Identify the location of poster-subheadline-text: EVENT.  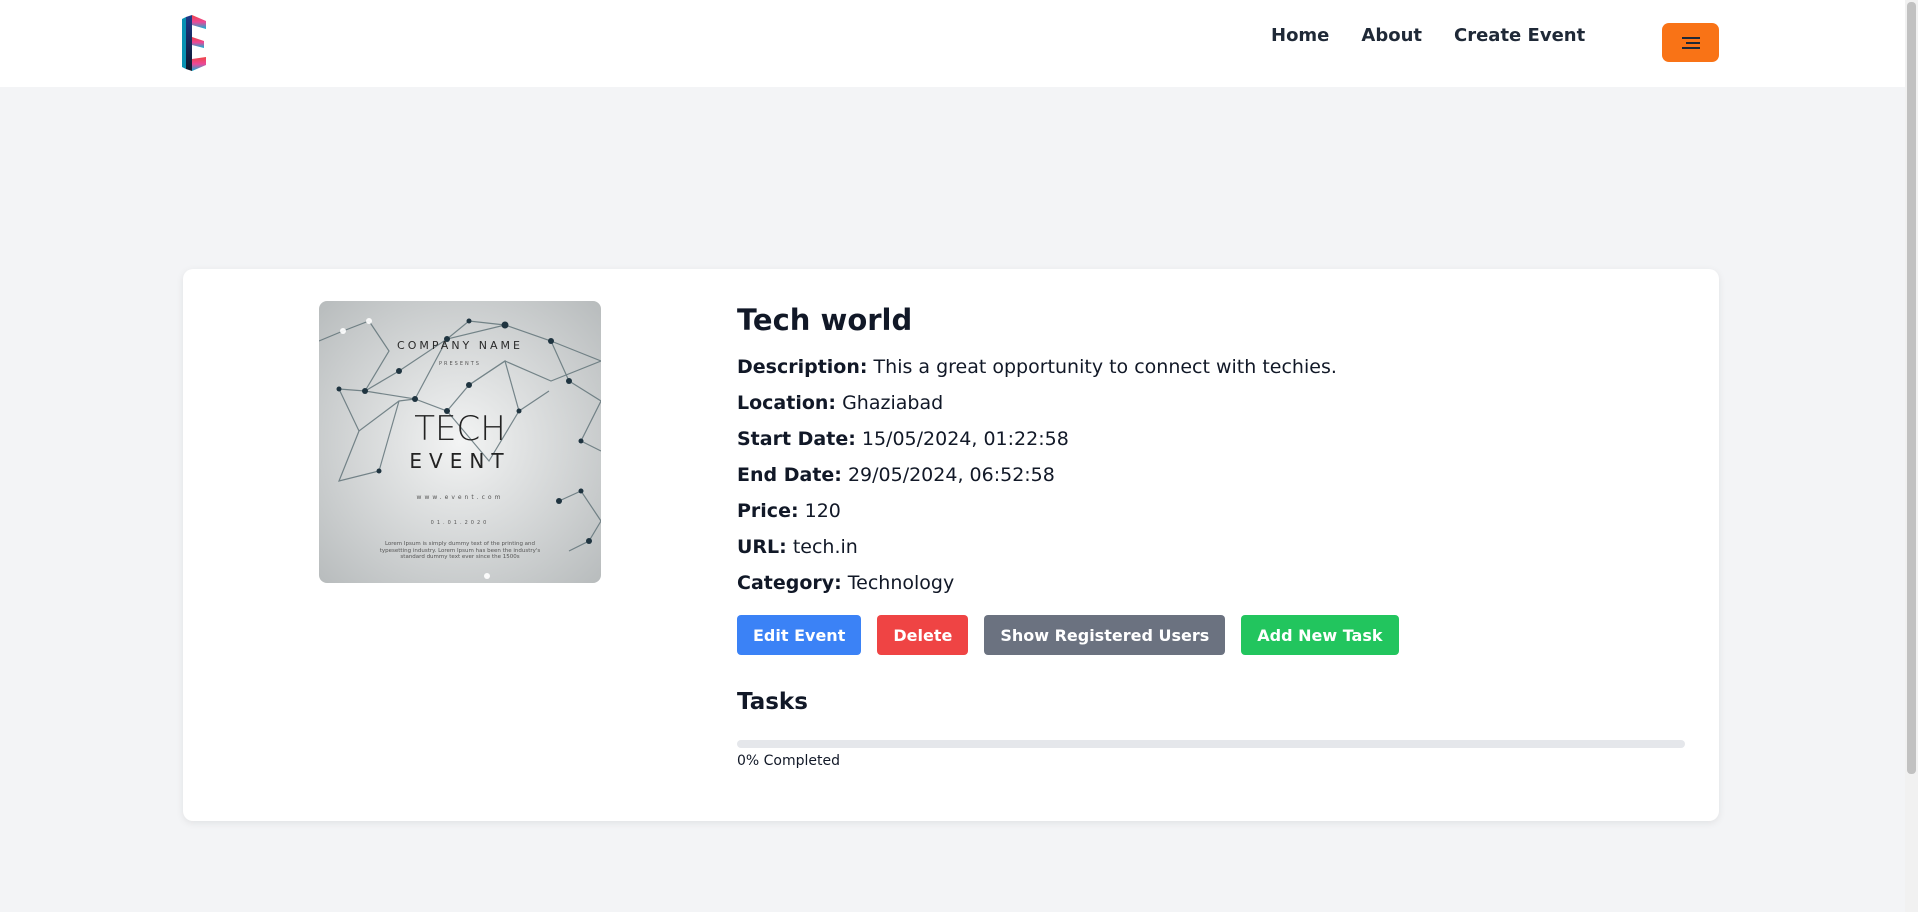
(459, 461).